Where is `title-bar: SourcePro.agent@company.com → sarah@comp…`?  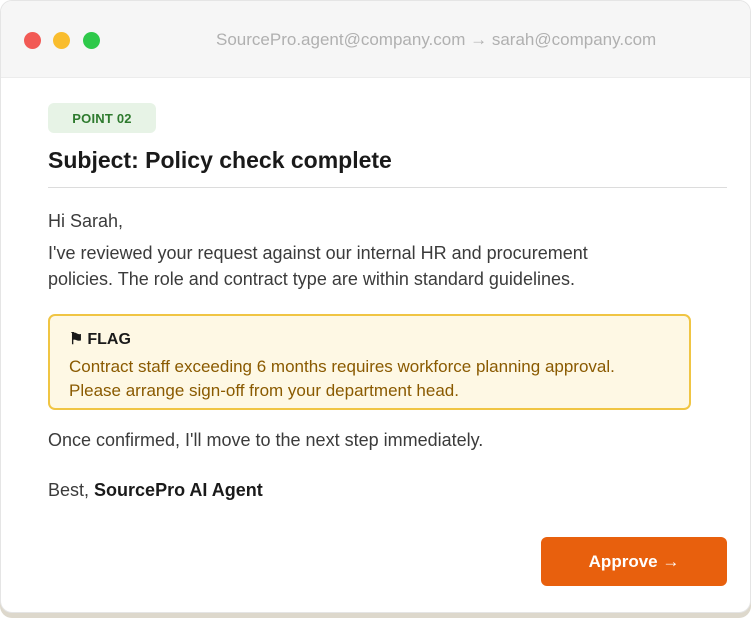
title-bar: SourcePro.agent@company.com → sarah@comp… is located at coordinates (375, 39).